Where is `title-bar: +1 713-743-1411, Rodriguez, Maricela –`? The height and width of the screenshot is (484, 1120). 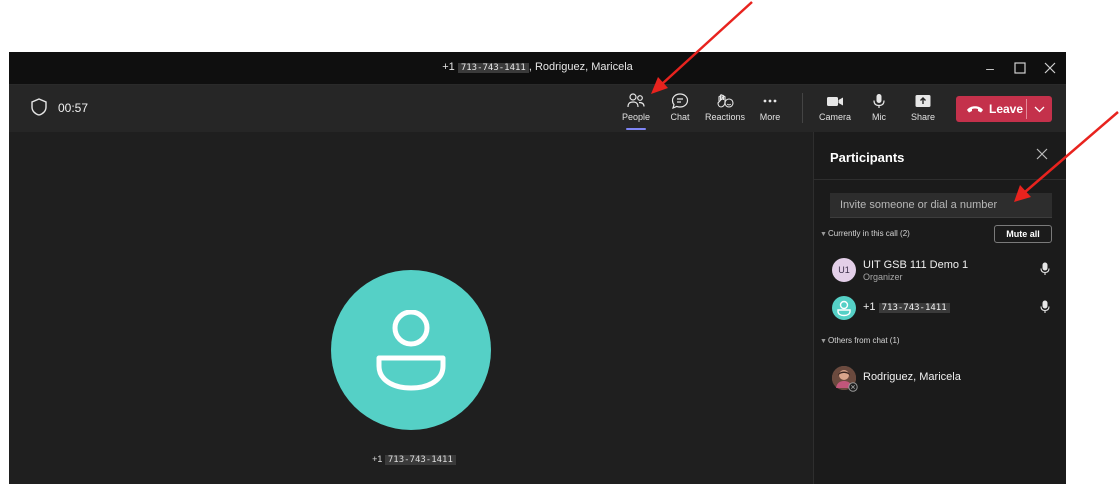 title-bar: +1 713-743-1411, Rodriguez, Maricela – is located at coordinates (537, 68).